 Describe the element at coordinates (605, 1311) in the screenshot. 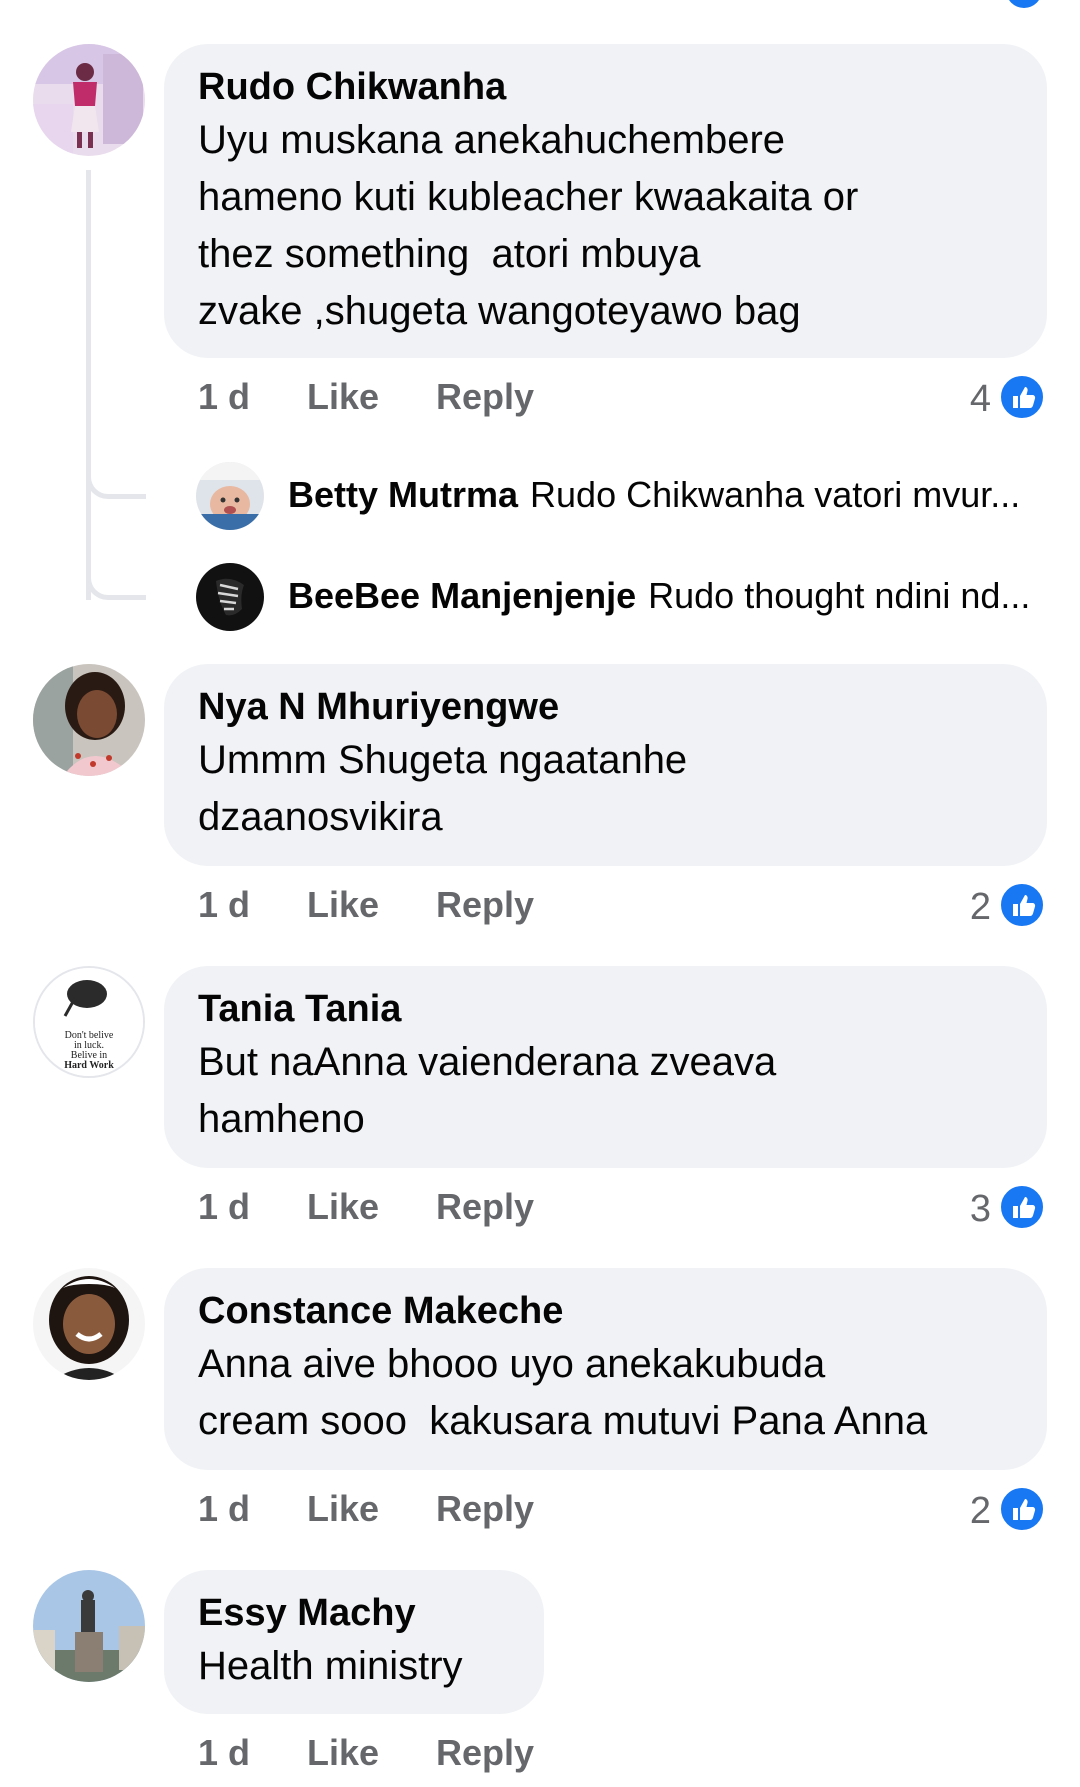

I see `comment-author: Constance Makeche` at that location.